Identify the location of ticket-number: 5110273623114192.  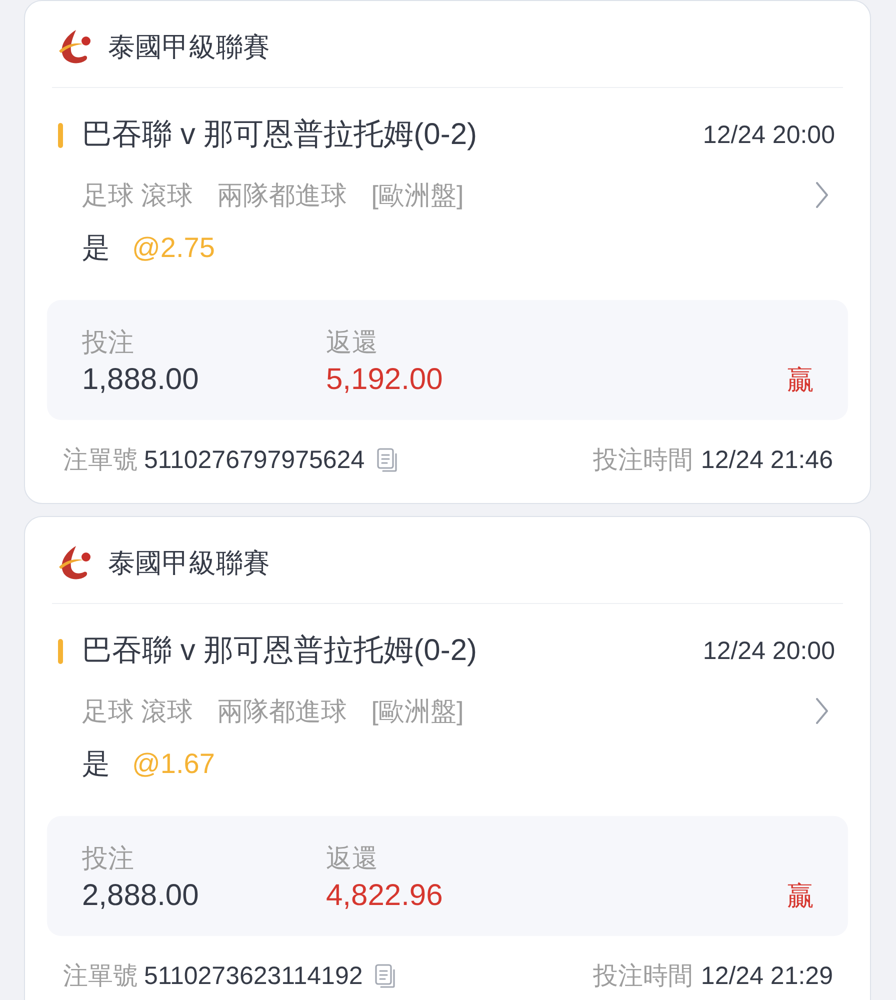
(253, 976).